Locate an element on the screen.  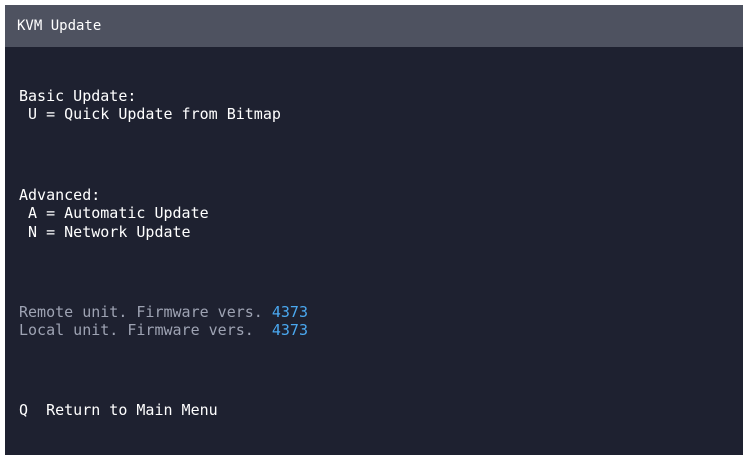
remote-firmware-version: 4373 is located at coordinates (289, 312).